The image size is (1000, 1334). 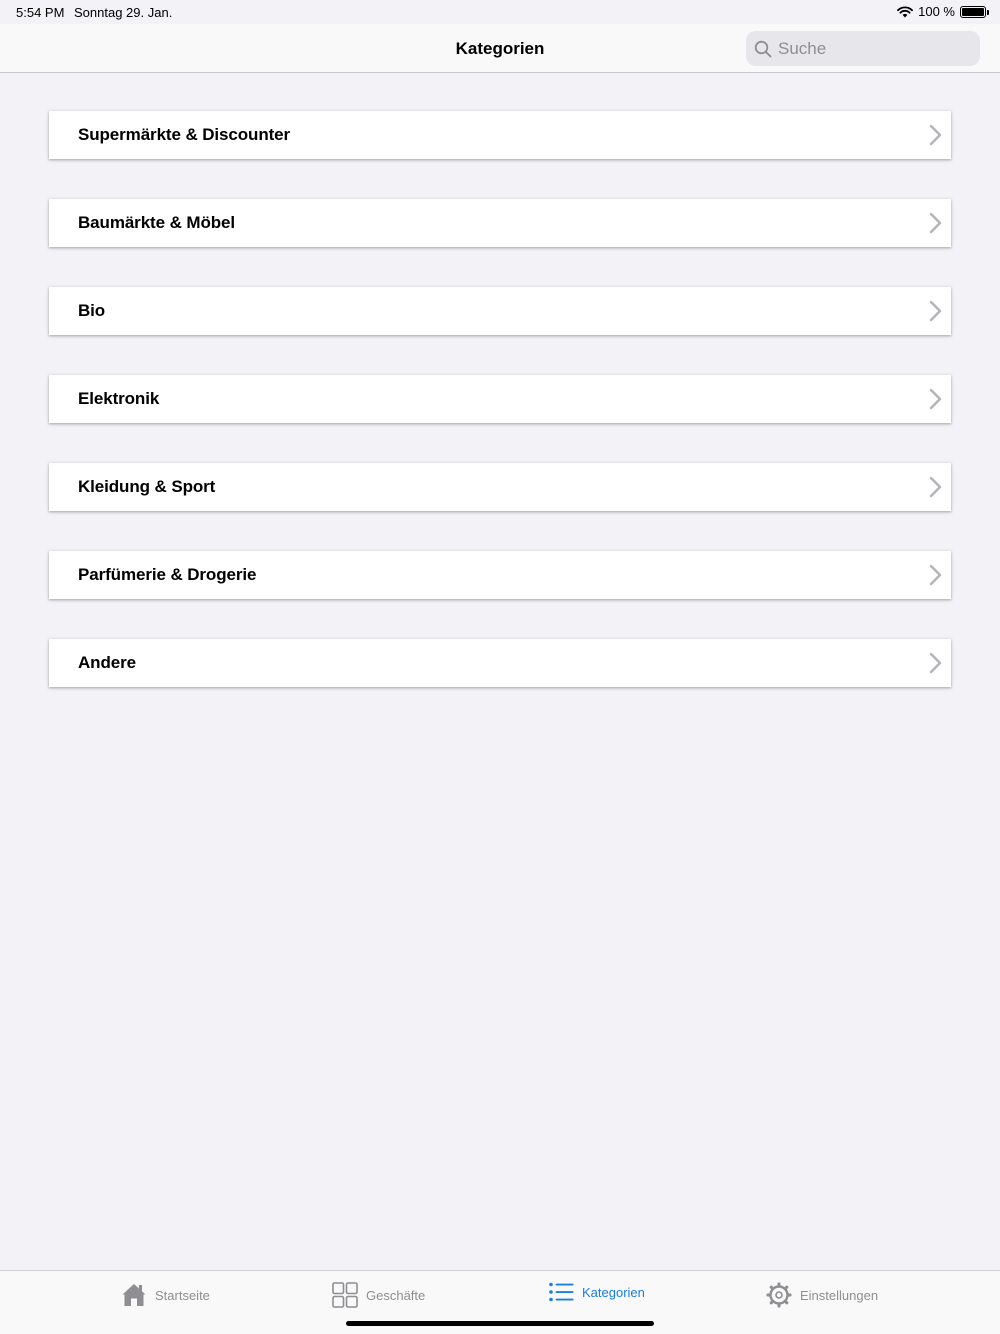 What do you see at coordinates (500, 12) in the screenshot?
I see `status-bar: 5:54 PM Sonntag 29. Jan. 100 %` at bounding box center [500, 12].